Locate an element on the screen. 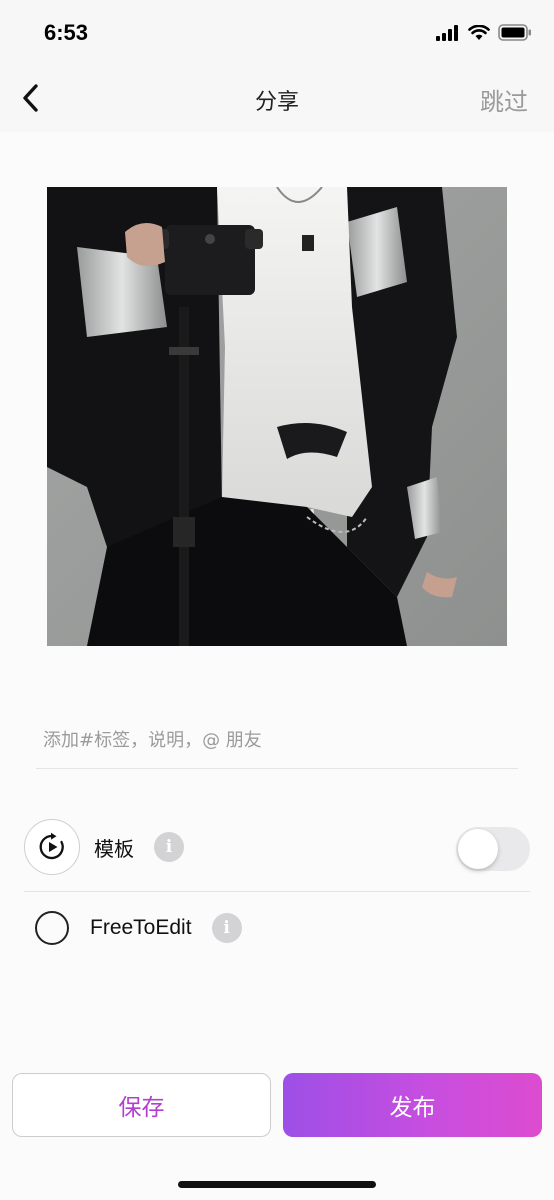  nav-bar: 分享 跳过 is located at coordinates (277, 97).